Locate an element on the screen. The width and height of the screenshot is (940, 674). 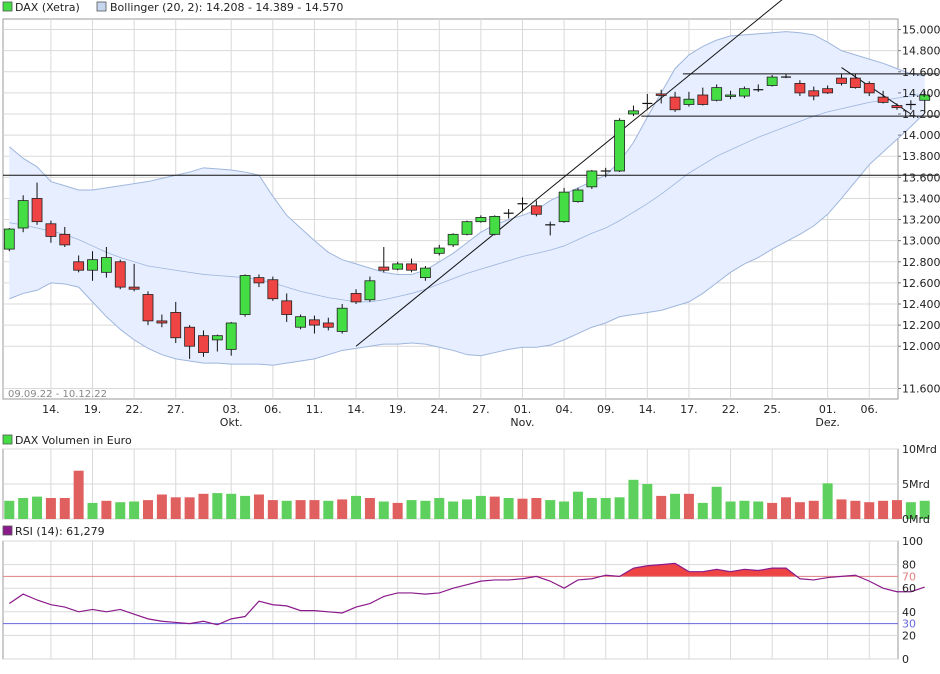
price-tick-label: 11.600 is located at coordinates (921, 388).